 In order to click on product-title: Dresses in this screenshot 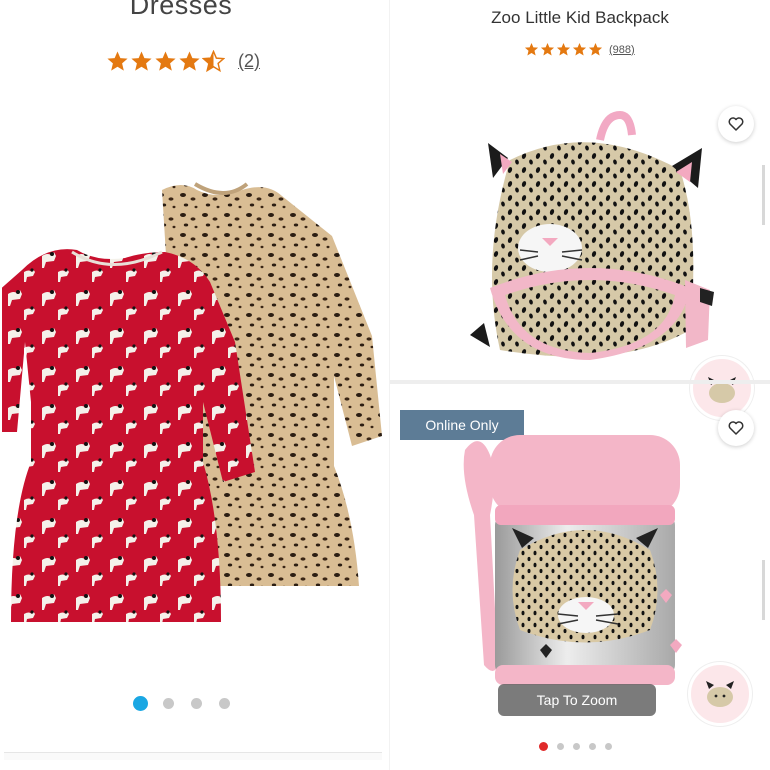, I will do `click(181, 10)`.